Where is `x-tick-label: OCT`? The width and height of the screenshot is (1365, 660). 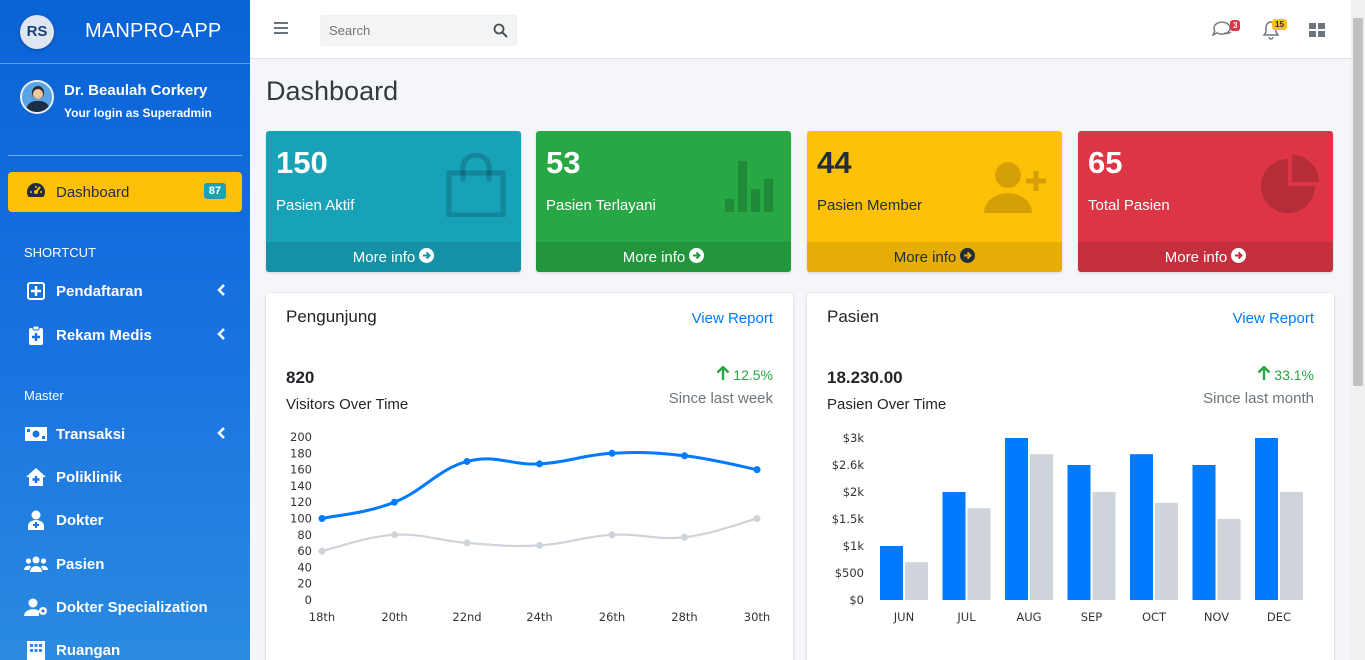
x-tick-label: OCT is located at coordinates (1154, 617).